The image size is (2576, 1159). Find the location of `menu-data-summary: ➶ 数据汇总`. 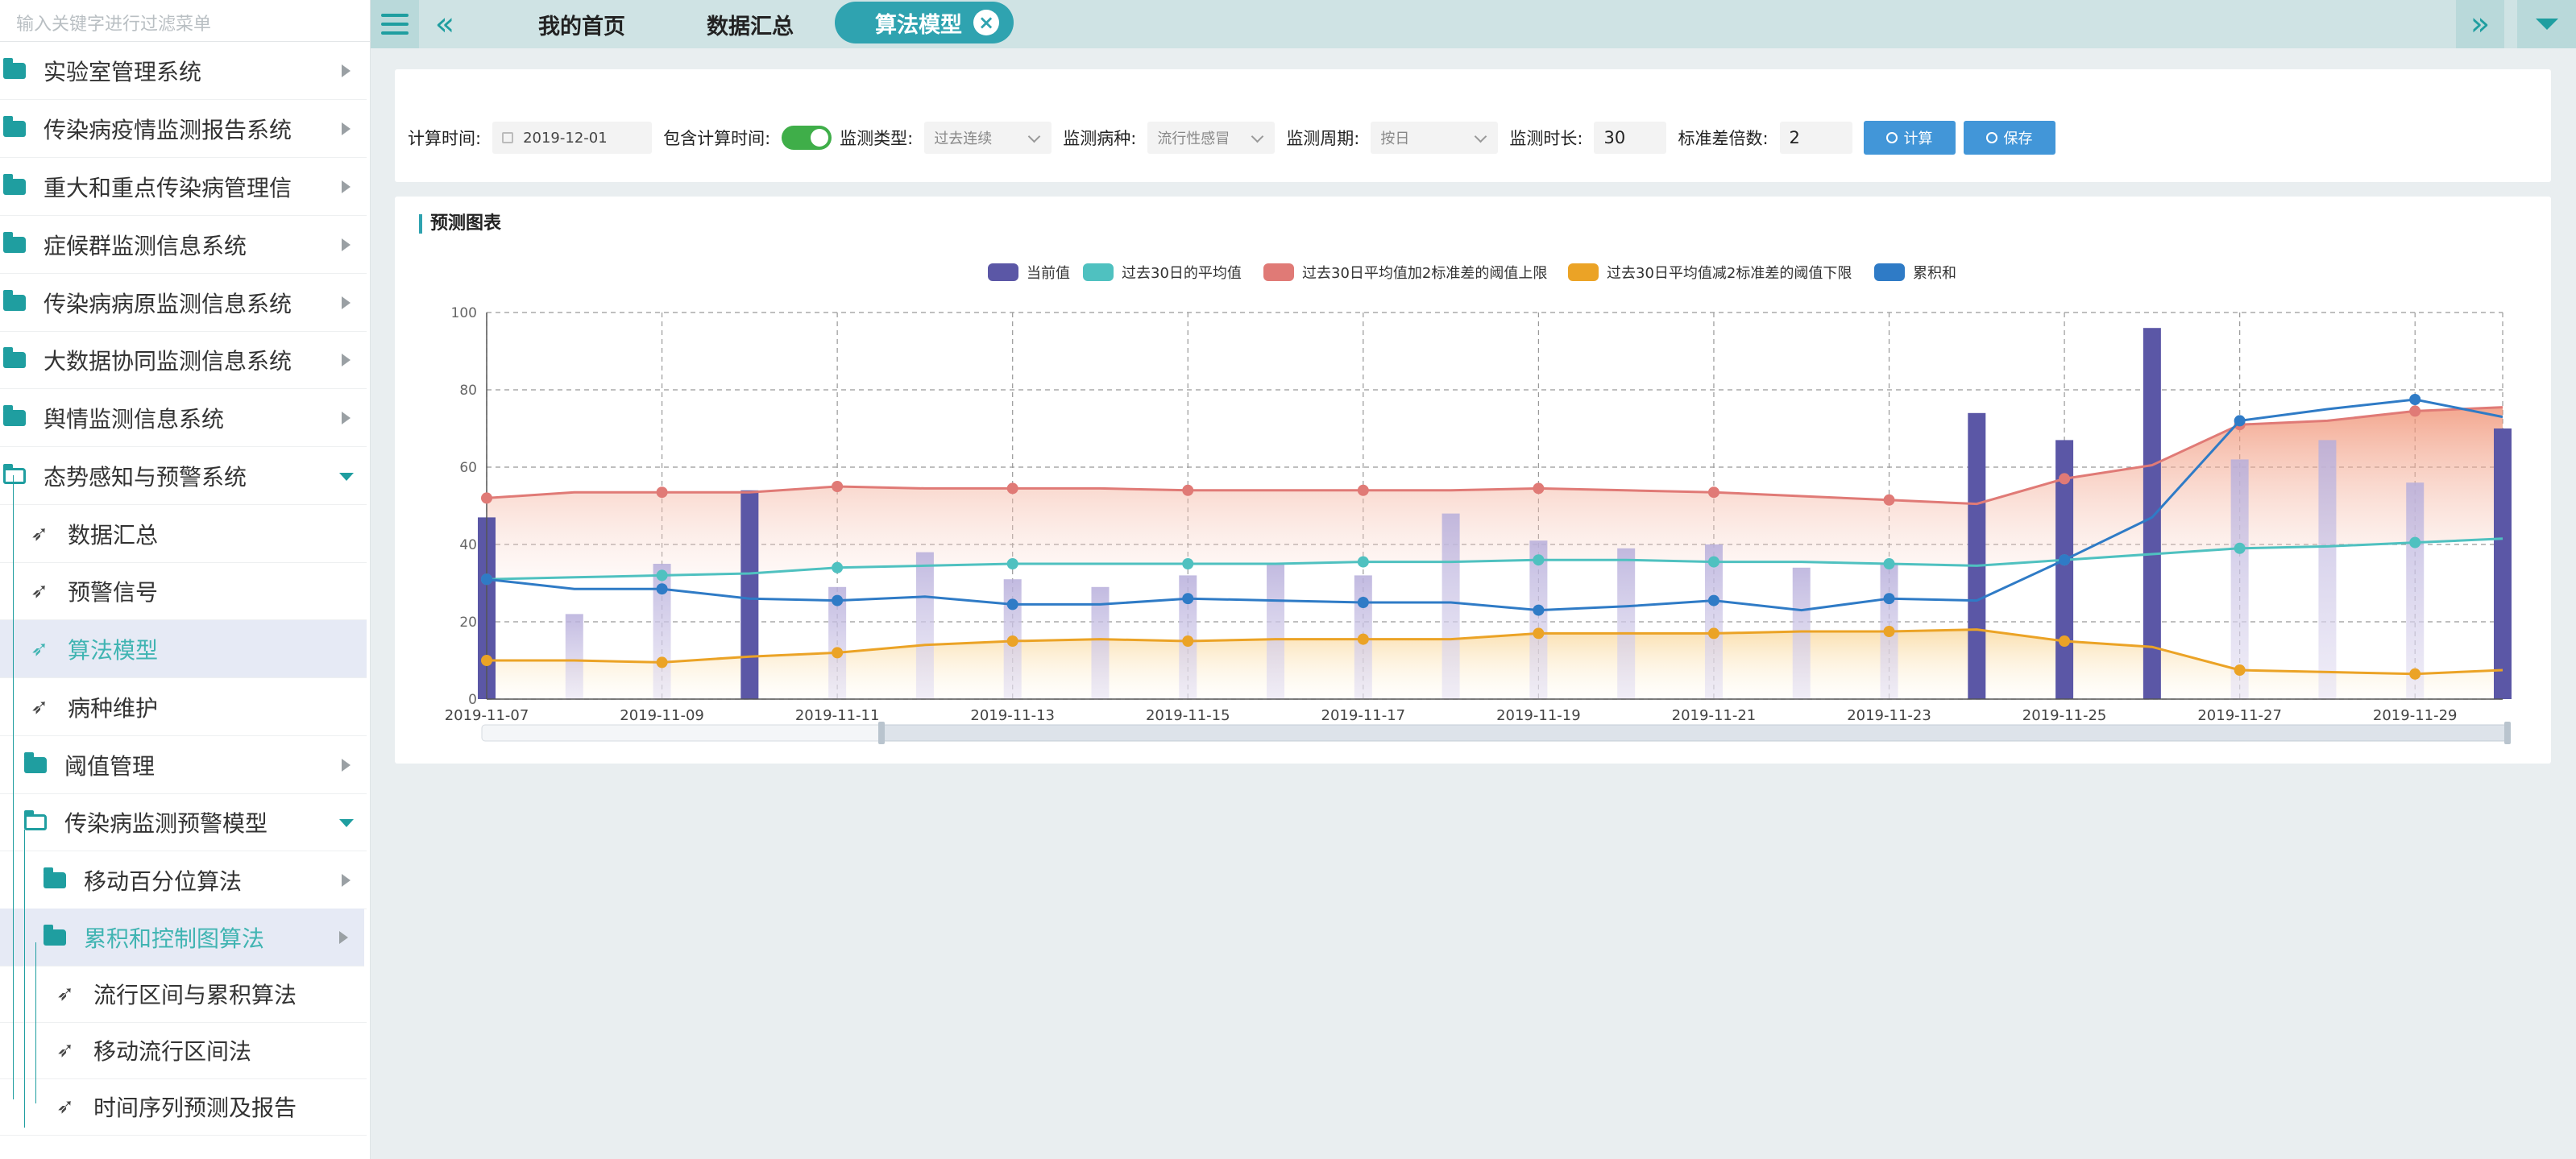

menu-data-summary: ➶ 数据汇总 is located at coordinates (183, 534).